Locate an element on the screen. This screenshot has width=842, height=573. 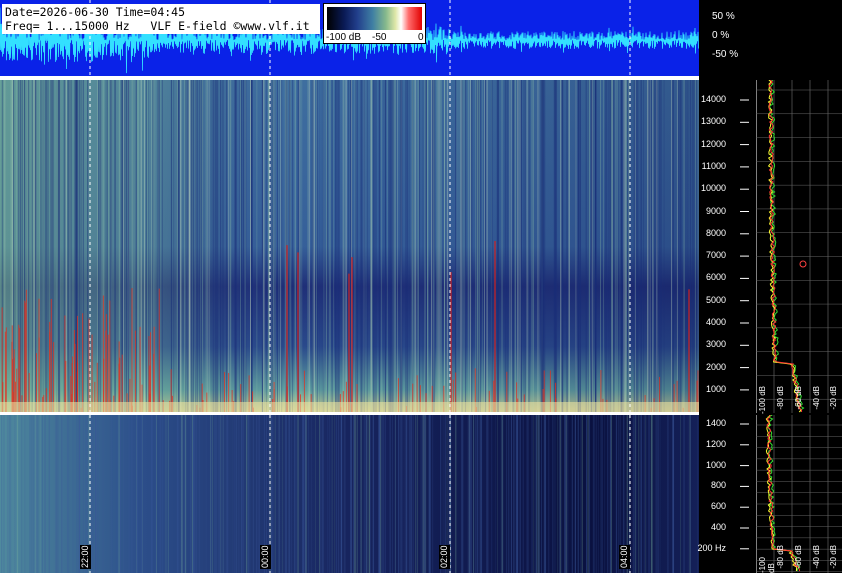
colorbar-label-max: 0 is located at coordinates (421, 37).